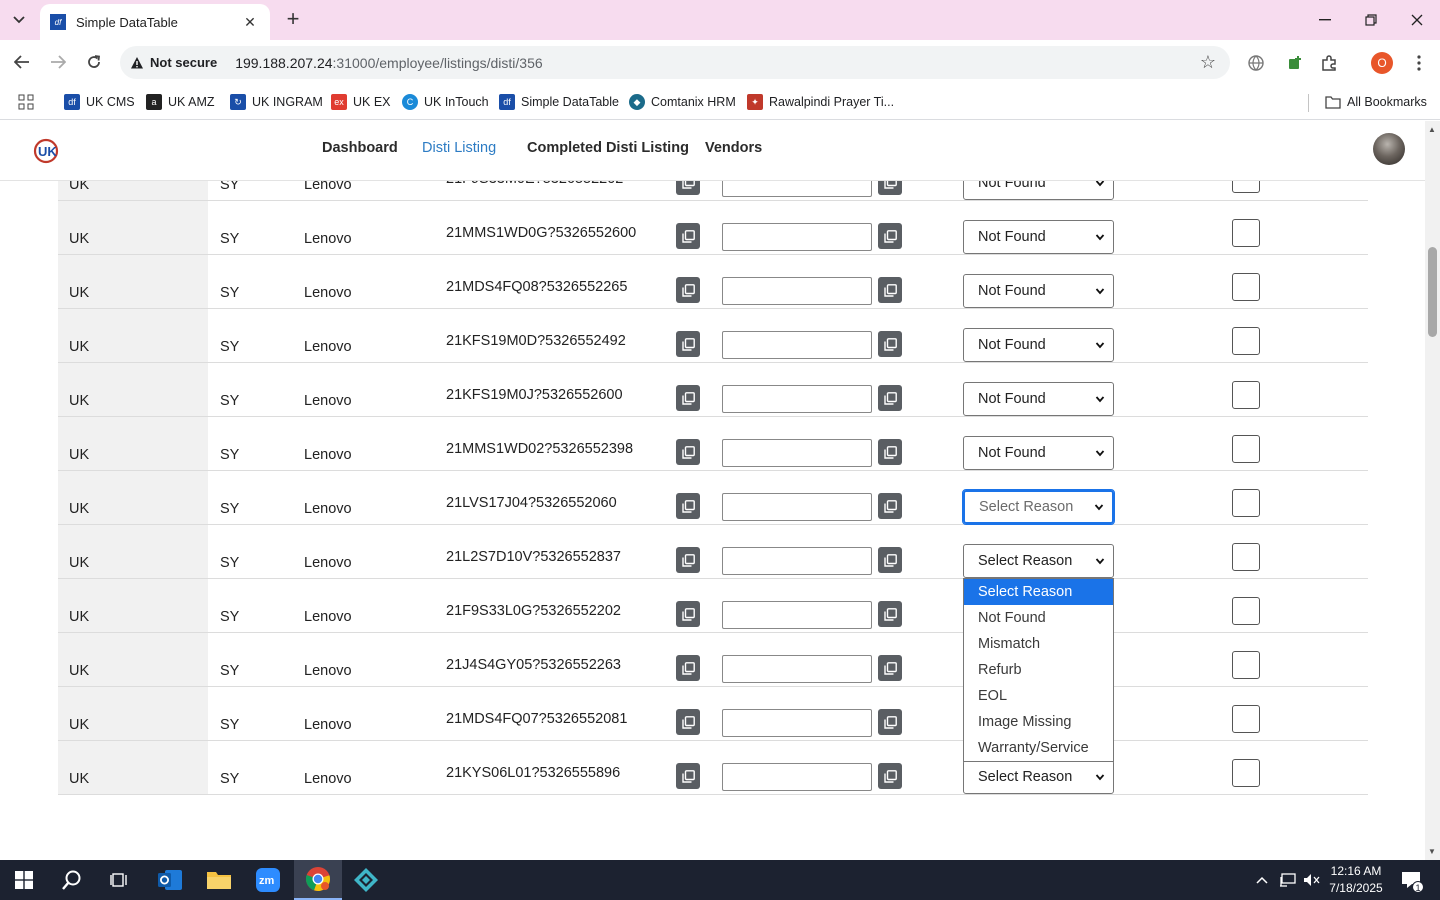 This screenshot has width=1440, height=900. Describe the element at coordinates (318, 880) in the screenshot. I see `taskbar-chrome` at that location.